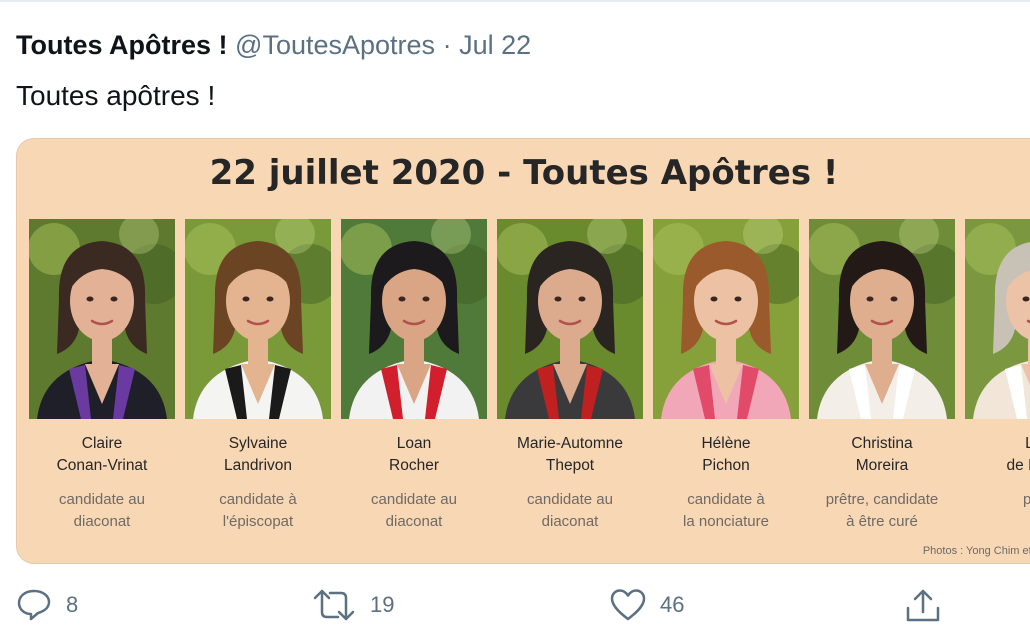  I want to click on top-divider, so click(515, 1).